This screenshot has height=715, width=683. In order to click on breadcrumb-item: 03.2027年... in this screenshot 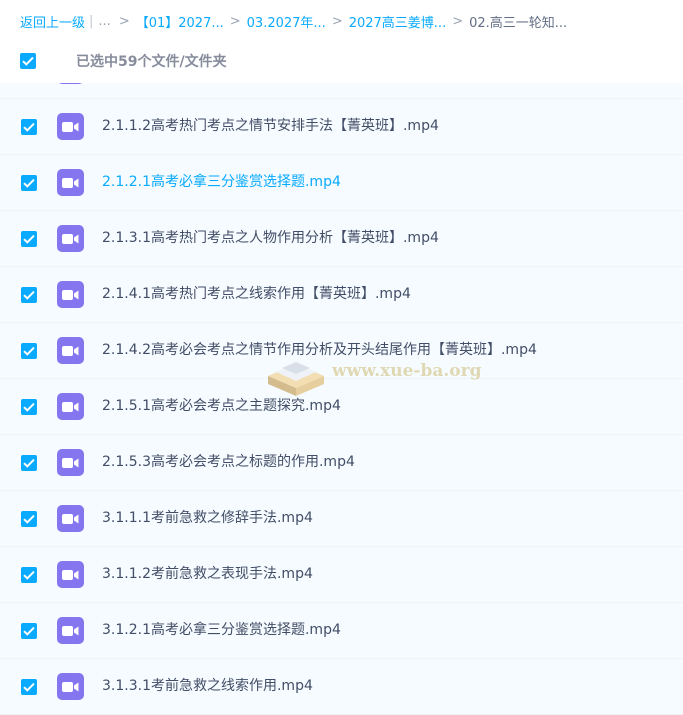, I will do `click(286, 21)`.